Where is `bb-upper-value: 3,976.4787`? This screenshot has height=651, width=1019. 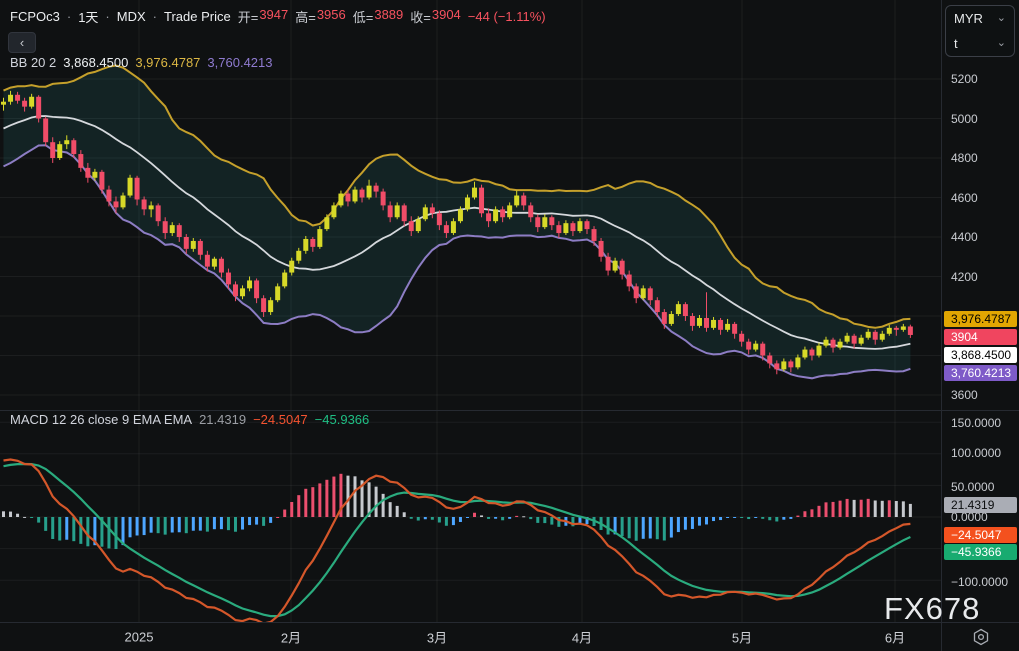
bb-upper-value: 3,976.4787 is located at coordinates (168, 62).